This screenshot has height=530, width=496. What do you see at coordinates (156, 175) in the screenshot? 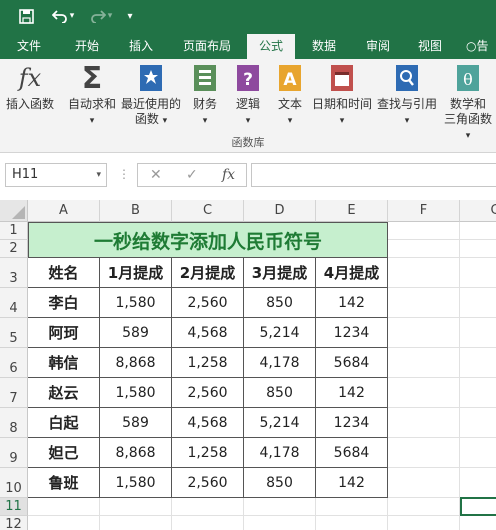
I see `cancel-icon: ✕` at bounding box center [156, 175].